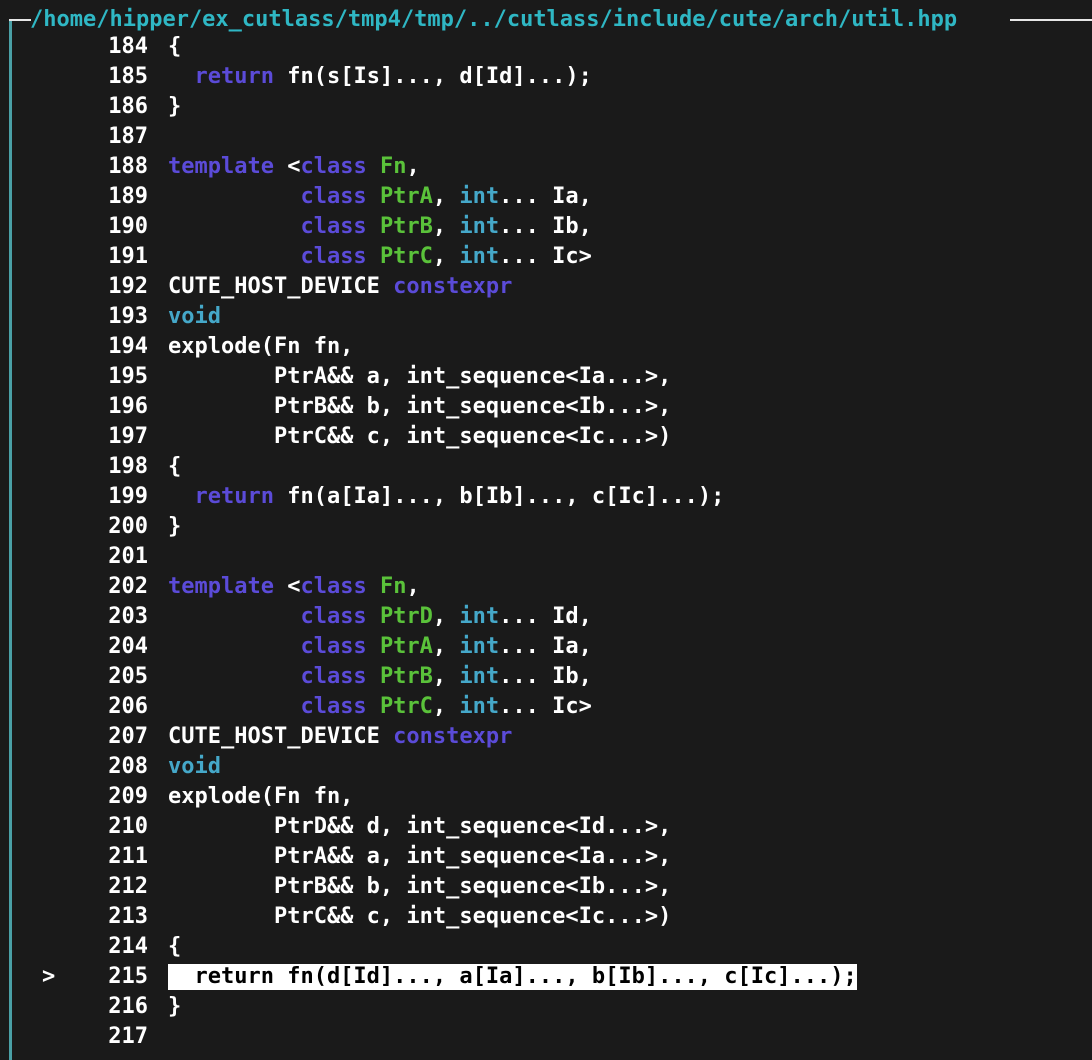  What do you see at coordinates (128, 796) in the screenshot?
I see `line-number: 209` at bounding box center [128, 796].